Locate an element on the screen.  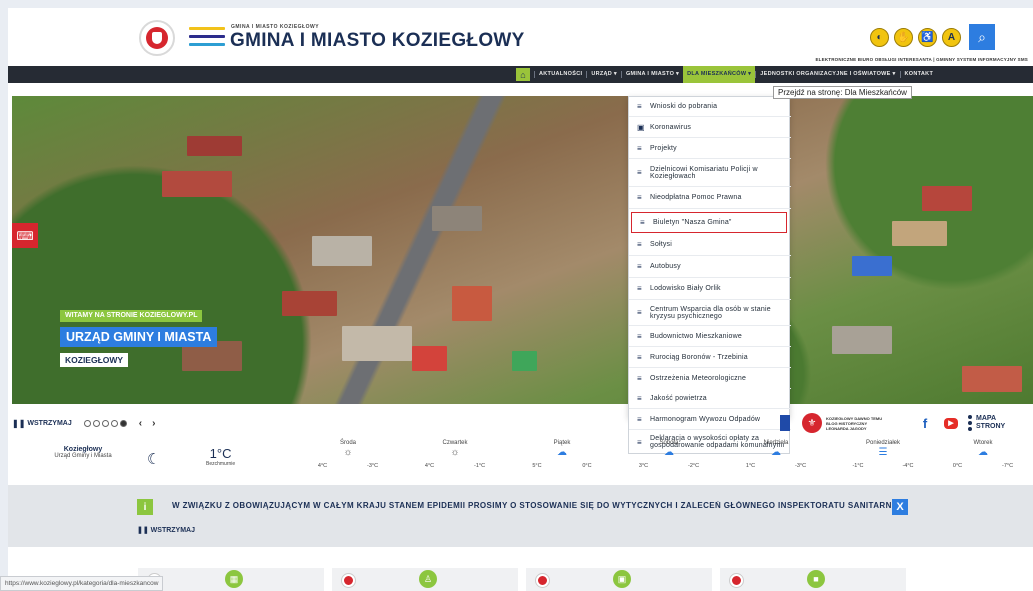
contrast-icon: ◐ is located at coordinates (879, 37).